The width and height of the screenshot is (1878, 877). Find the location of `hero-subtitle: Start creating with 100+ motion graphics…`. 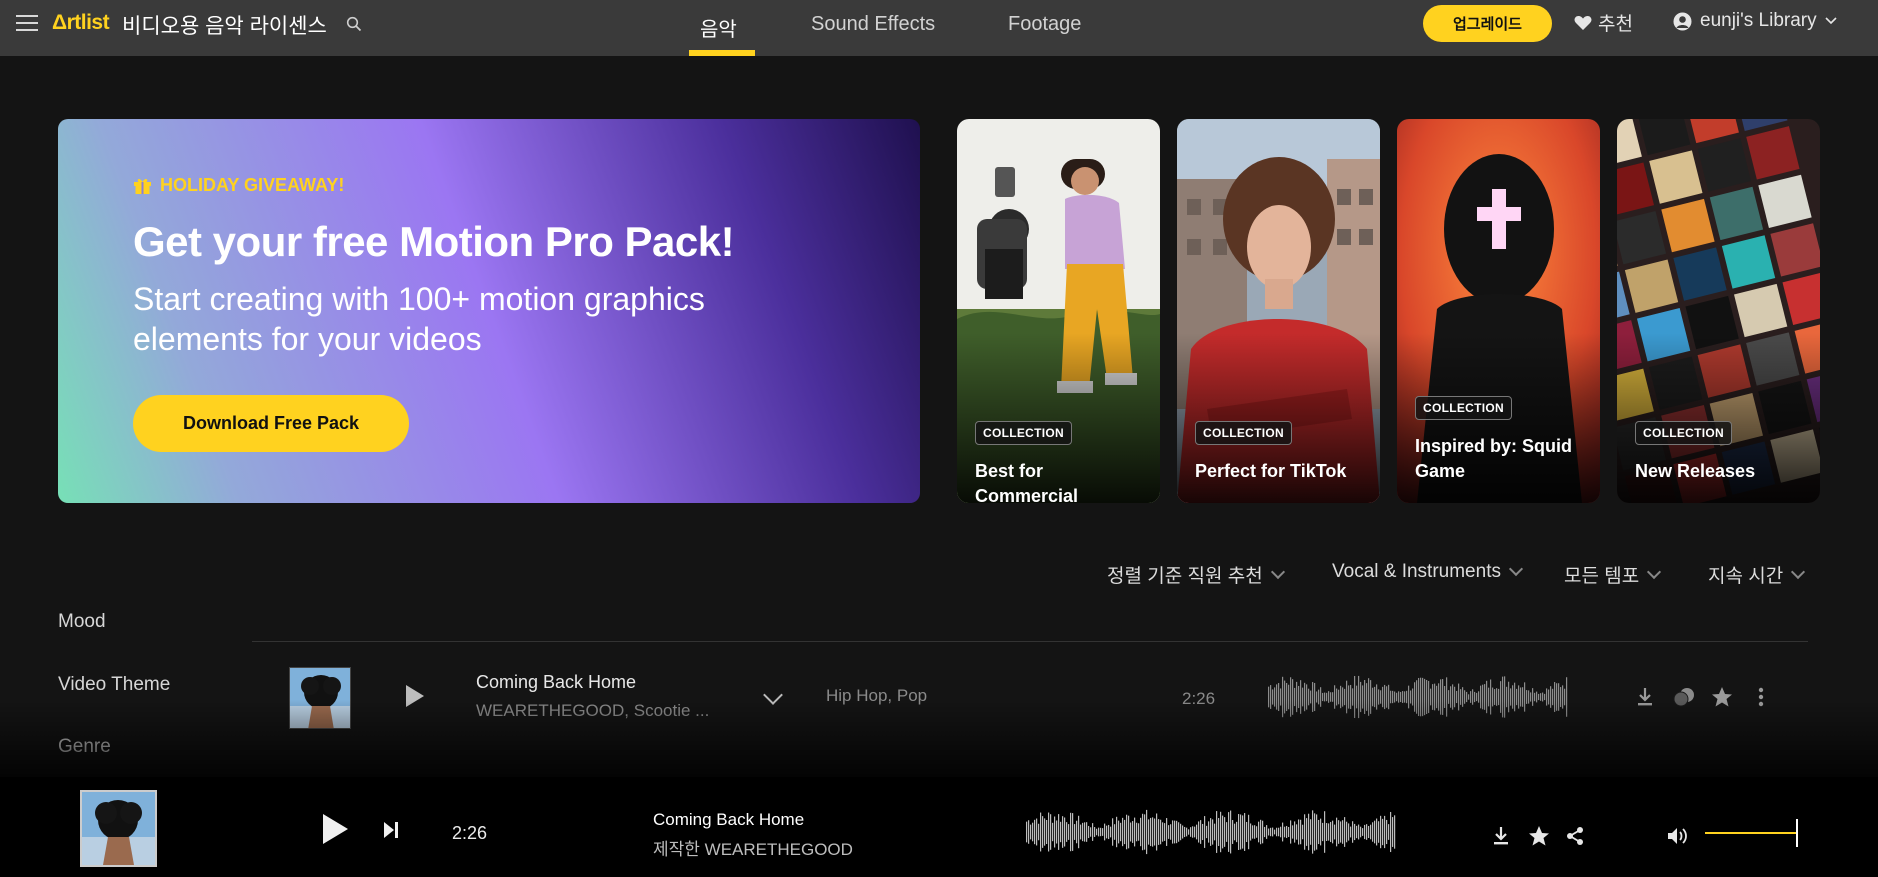

hero-subtitle: Start creating with 100+ motion graphics… is located at coordinates (419, 319).